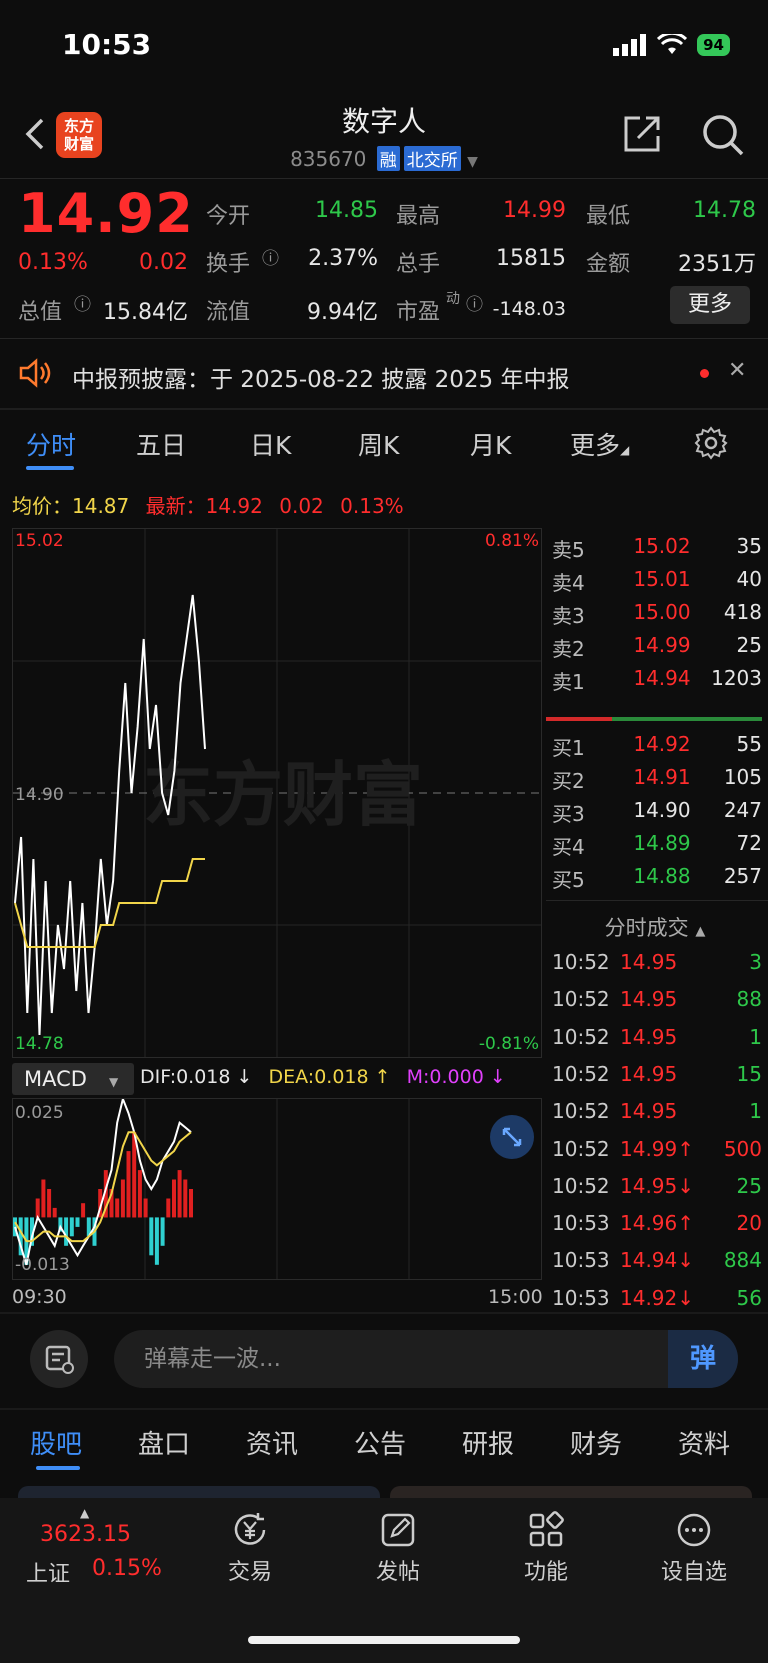 The image size is (768, 1663). Describe the element at coordinates (534, 210) in the screenshot. I see `high-value: 14.99` at that location.